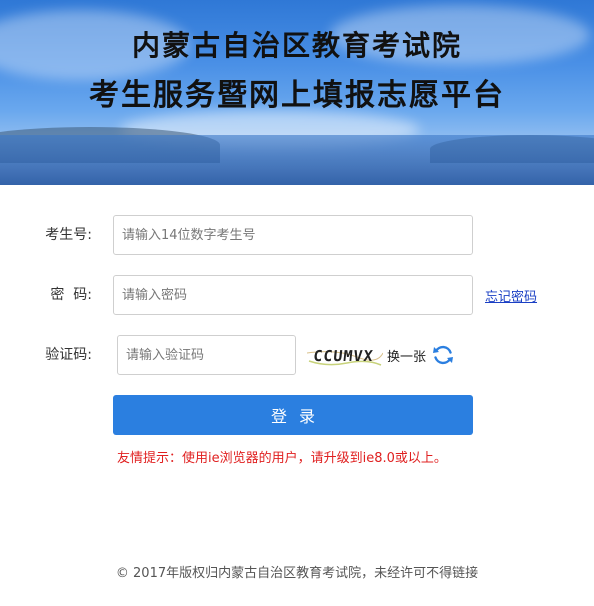 The height and width of the screenshot is (606, 594). Describe the element at coordinates (296, 45) in the screenshot. I see `page-title: 内蒙古自治区教育考试院` at that location.